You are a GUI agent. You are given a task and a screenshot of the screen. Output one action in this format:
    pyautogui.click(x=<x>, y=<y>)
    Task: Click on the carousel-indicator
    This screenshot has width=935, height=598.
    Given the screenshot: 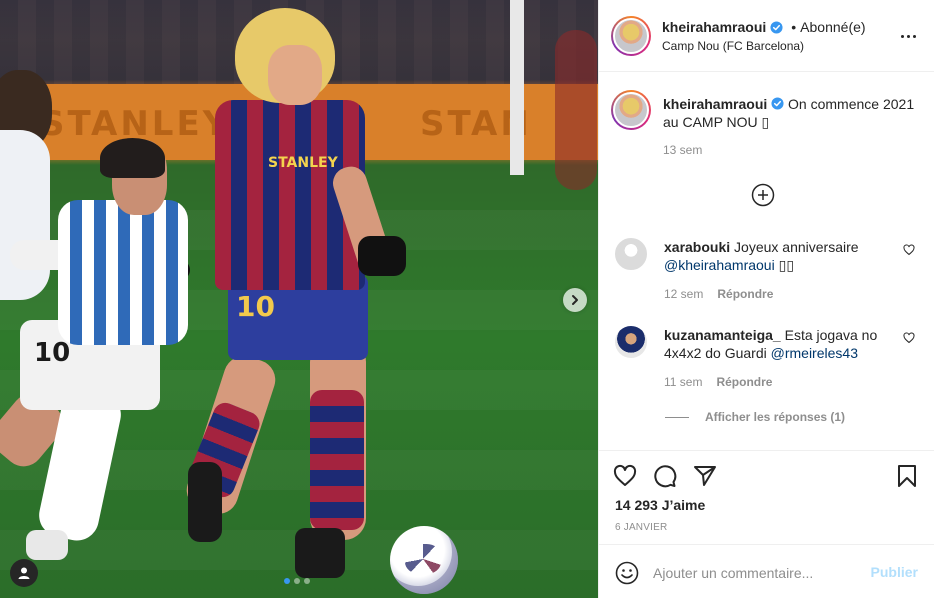 What is the action you would take?
    pyautogui.click(x=297, y=581)
    